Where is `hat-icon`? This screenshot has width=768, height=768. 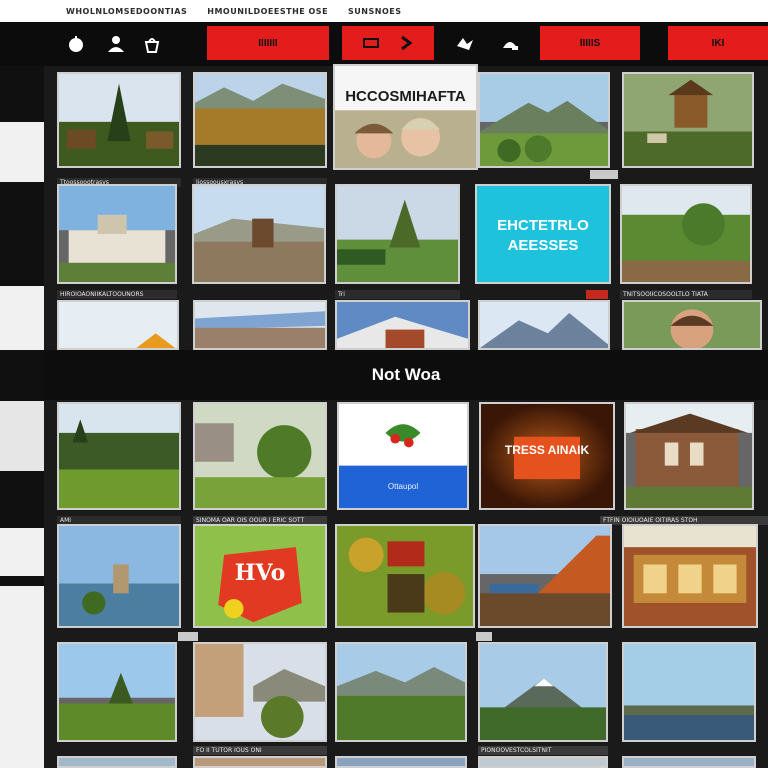 hat-icon is located at coordinates (510, 44).